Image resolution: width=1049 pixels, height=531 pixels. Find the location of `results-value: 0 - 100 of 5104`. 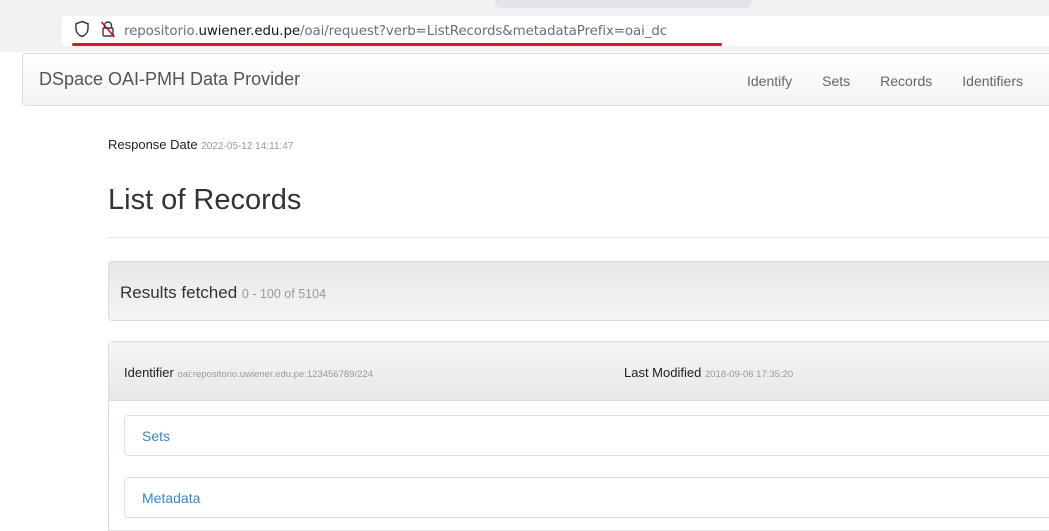

results-value: 0 - 100 of 5104 is located at coordinates (284, 294).